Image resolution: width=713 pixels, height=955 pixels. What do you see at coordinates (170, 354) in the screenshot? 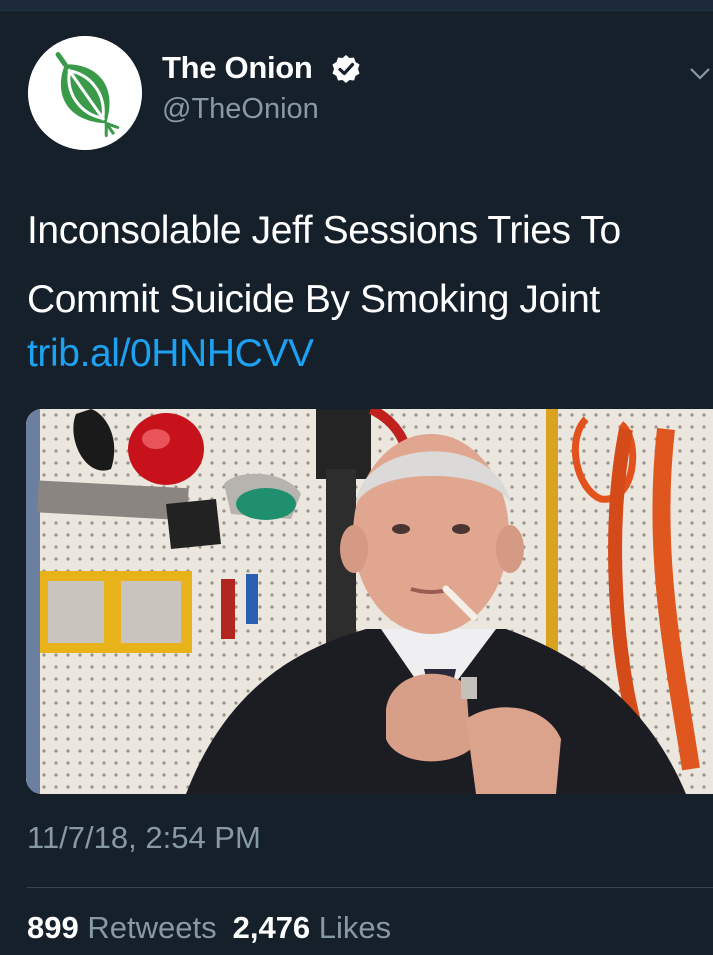
I see `tweet-link: trib.al/0HNHCVV` at bounding box center [170, 354].